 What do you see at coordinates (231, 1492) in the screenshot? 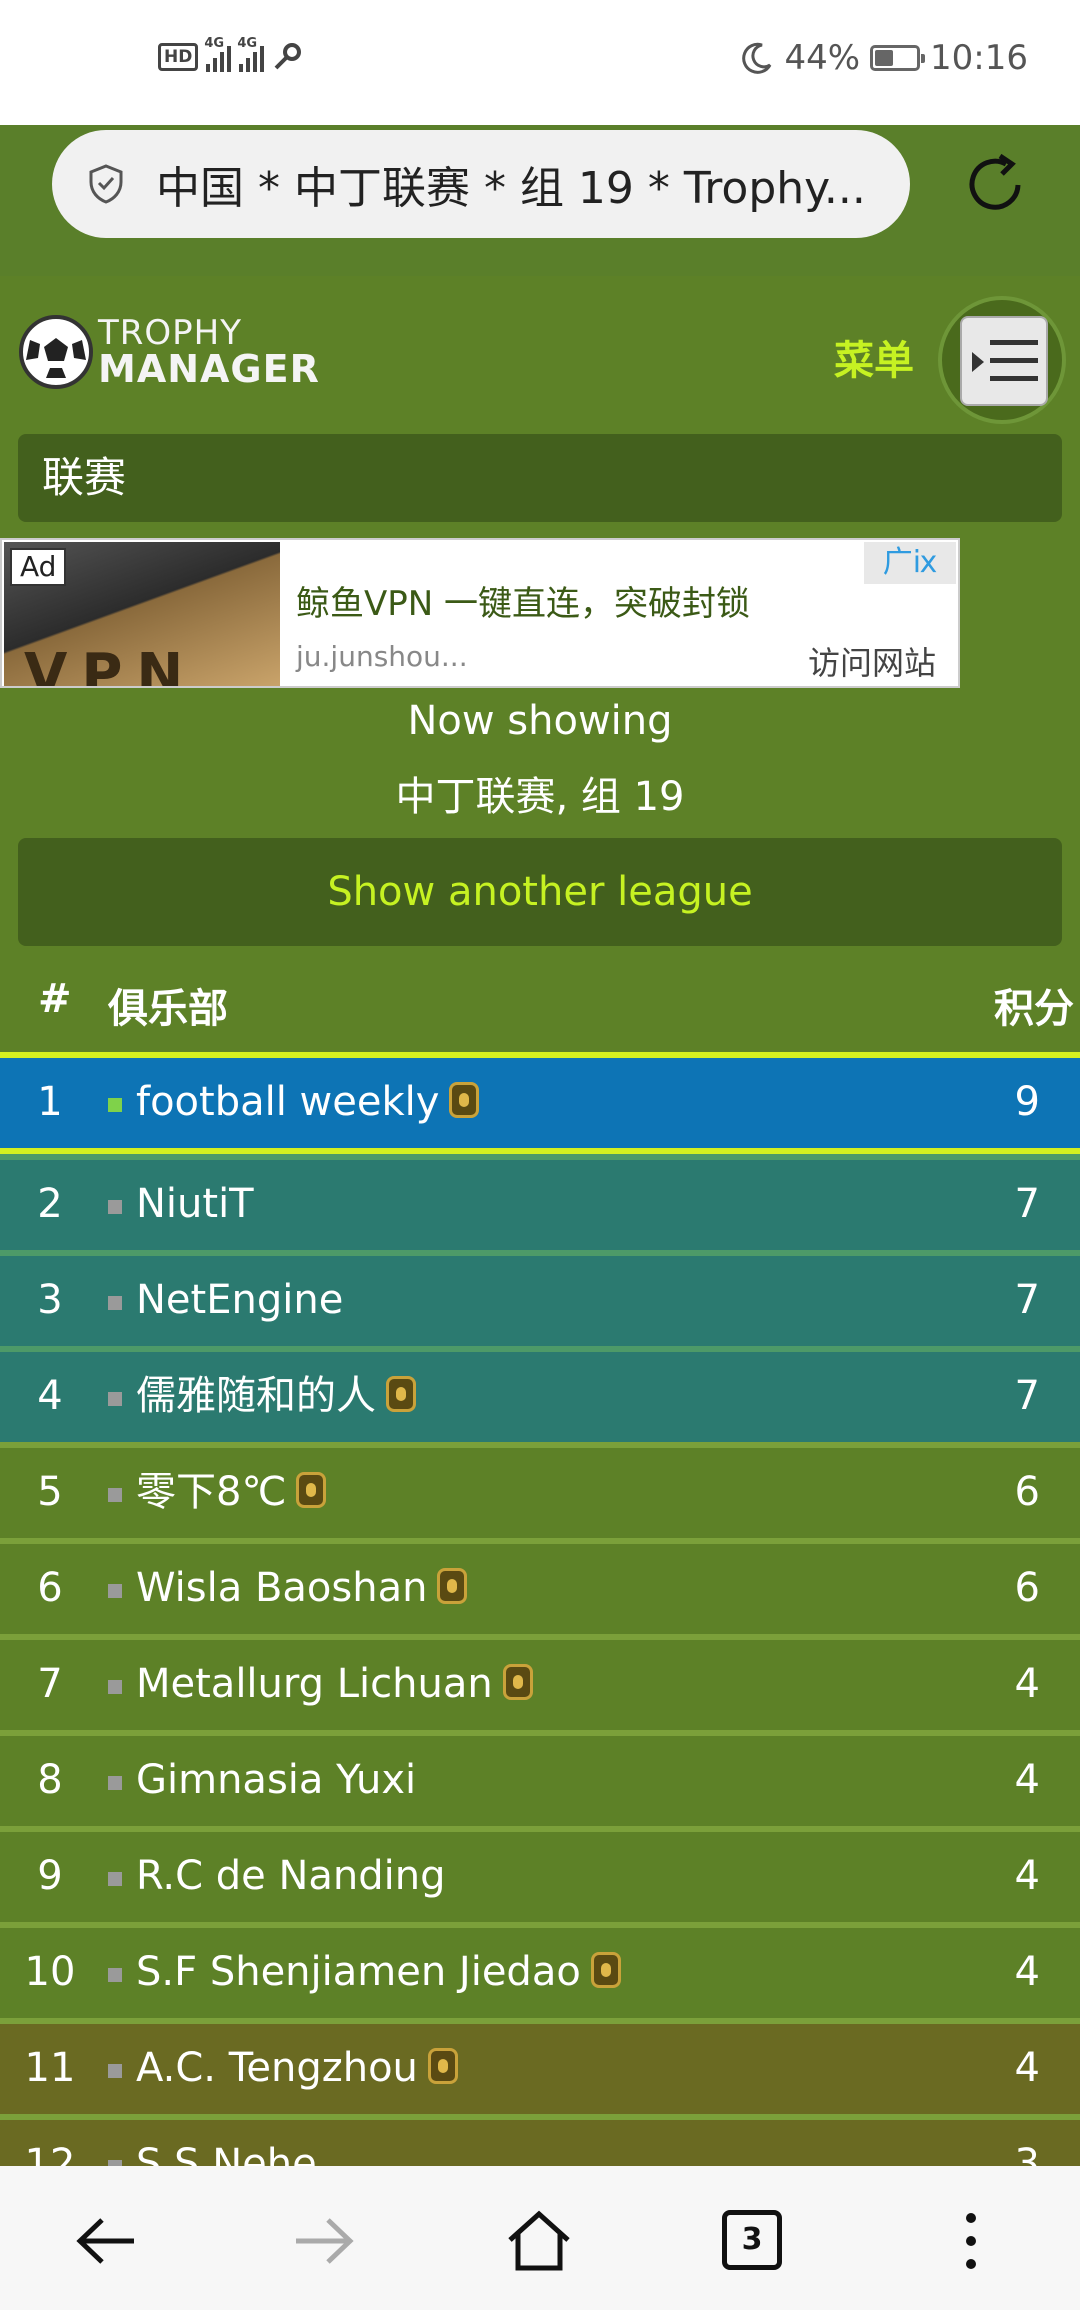
I see `club-name: 零下8℃` at bounding box center [231, 1492].